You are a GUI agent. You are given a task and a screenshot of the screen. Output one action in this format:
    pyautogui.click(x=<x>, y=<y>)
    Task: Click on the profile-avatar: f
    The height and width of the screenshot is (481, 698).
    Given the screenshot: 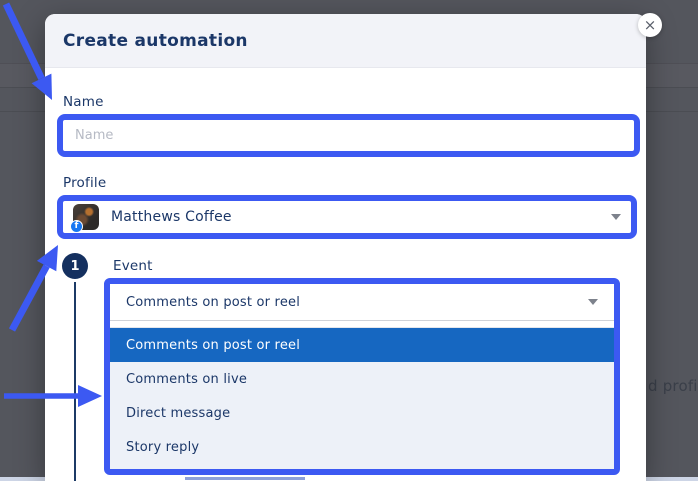 What is the action you would take?
    pyautogui.click(x=84, y=218)
    